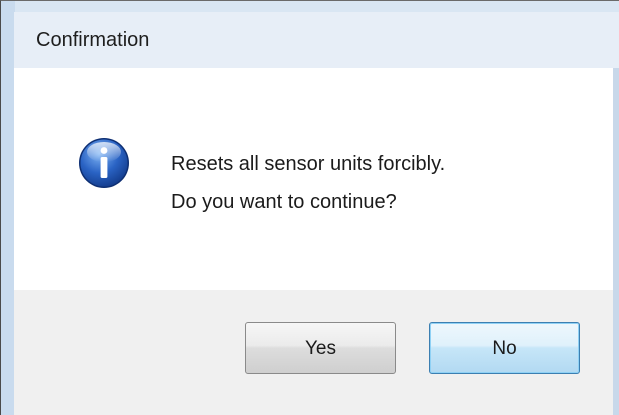 This screenshot has width=619, height=415. Describe the element at coordinates (104, 163) in the screenshot. I see `info-icon` at that location.